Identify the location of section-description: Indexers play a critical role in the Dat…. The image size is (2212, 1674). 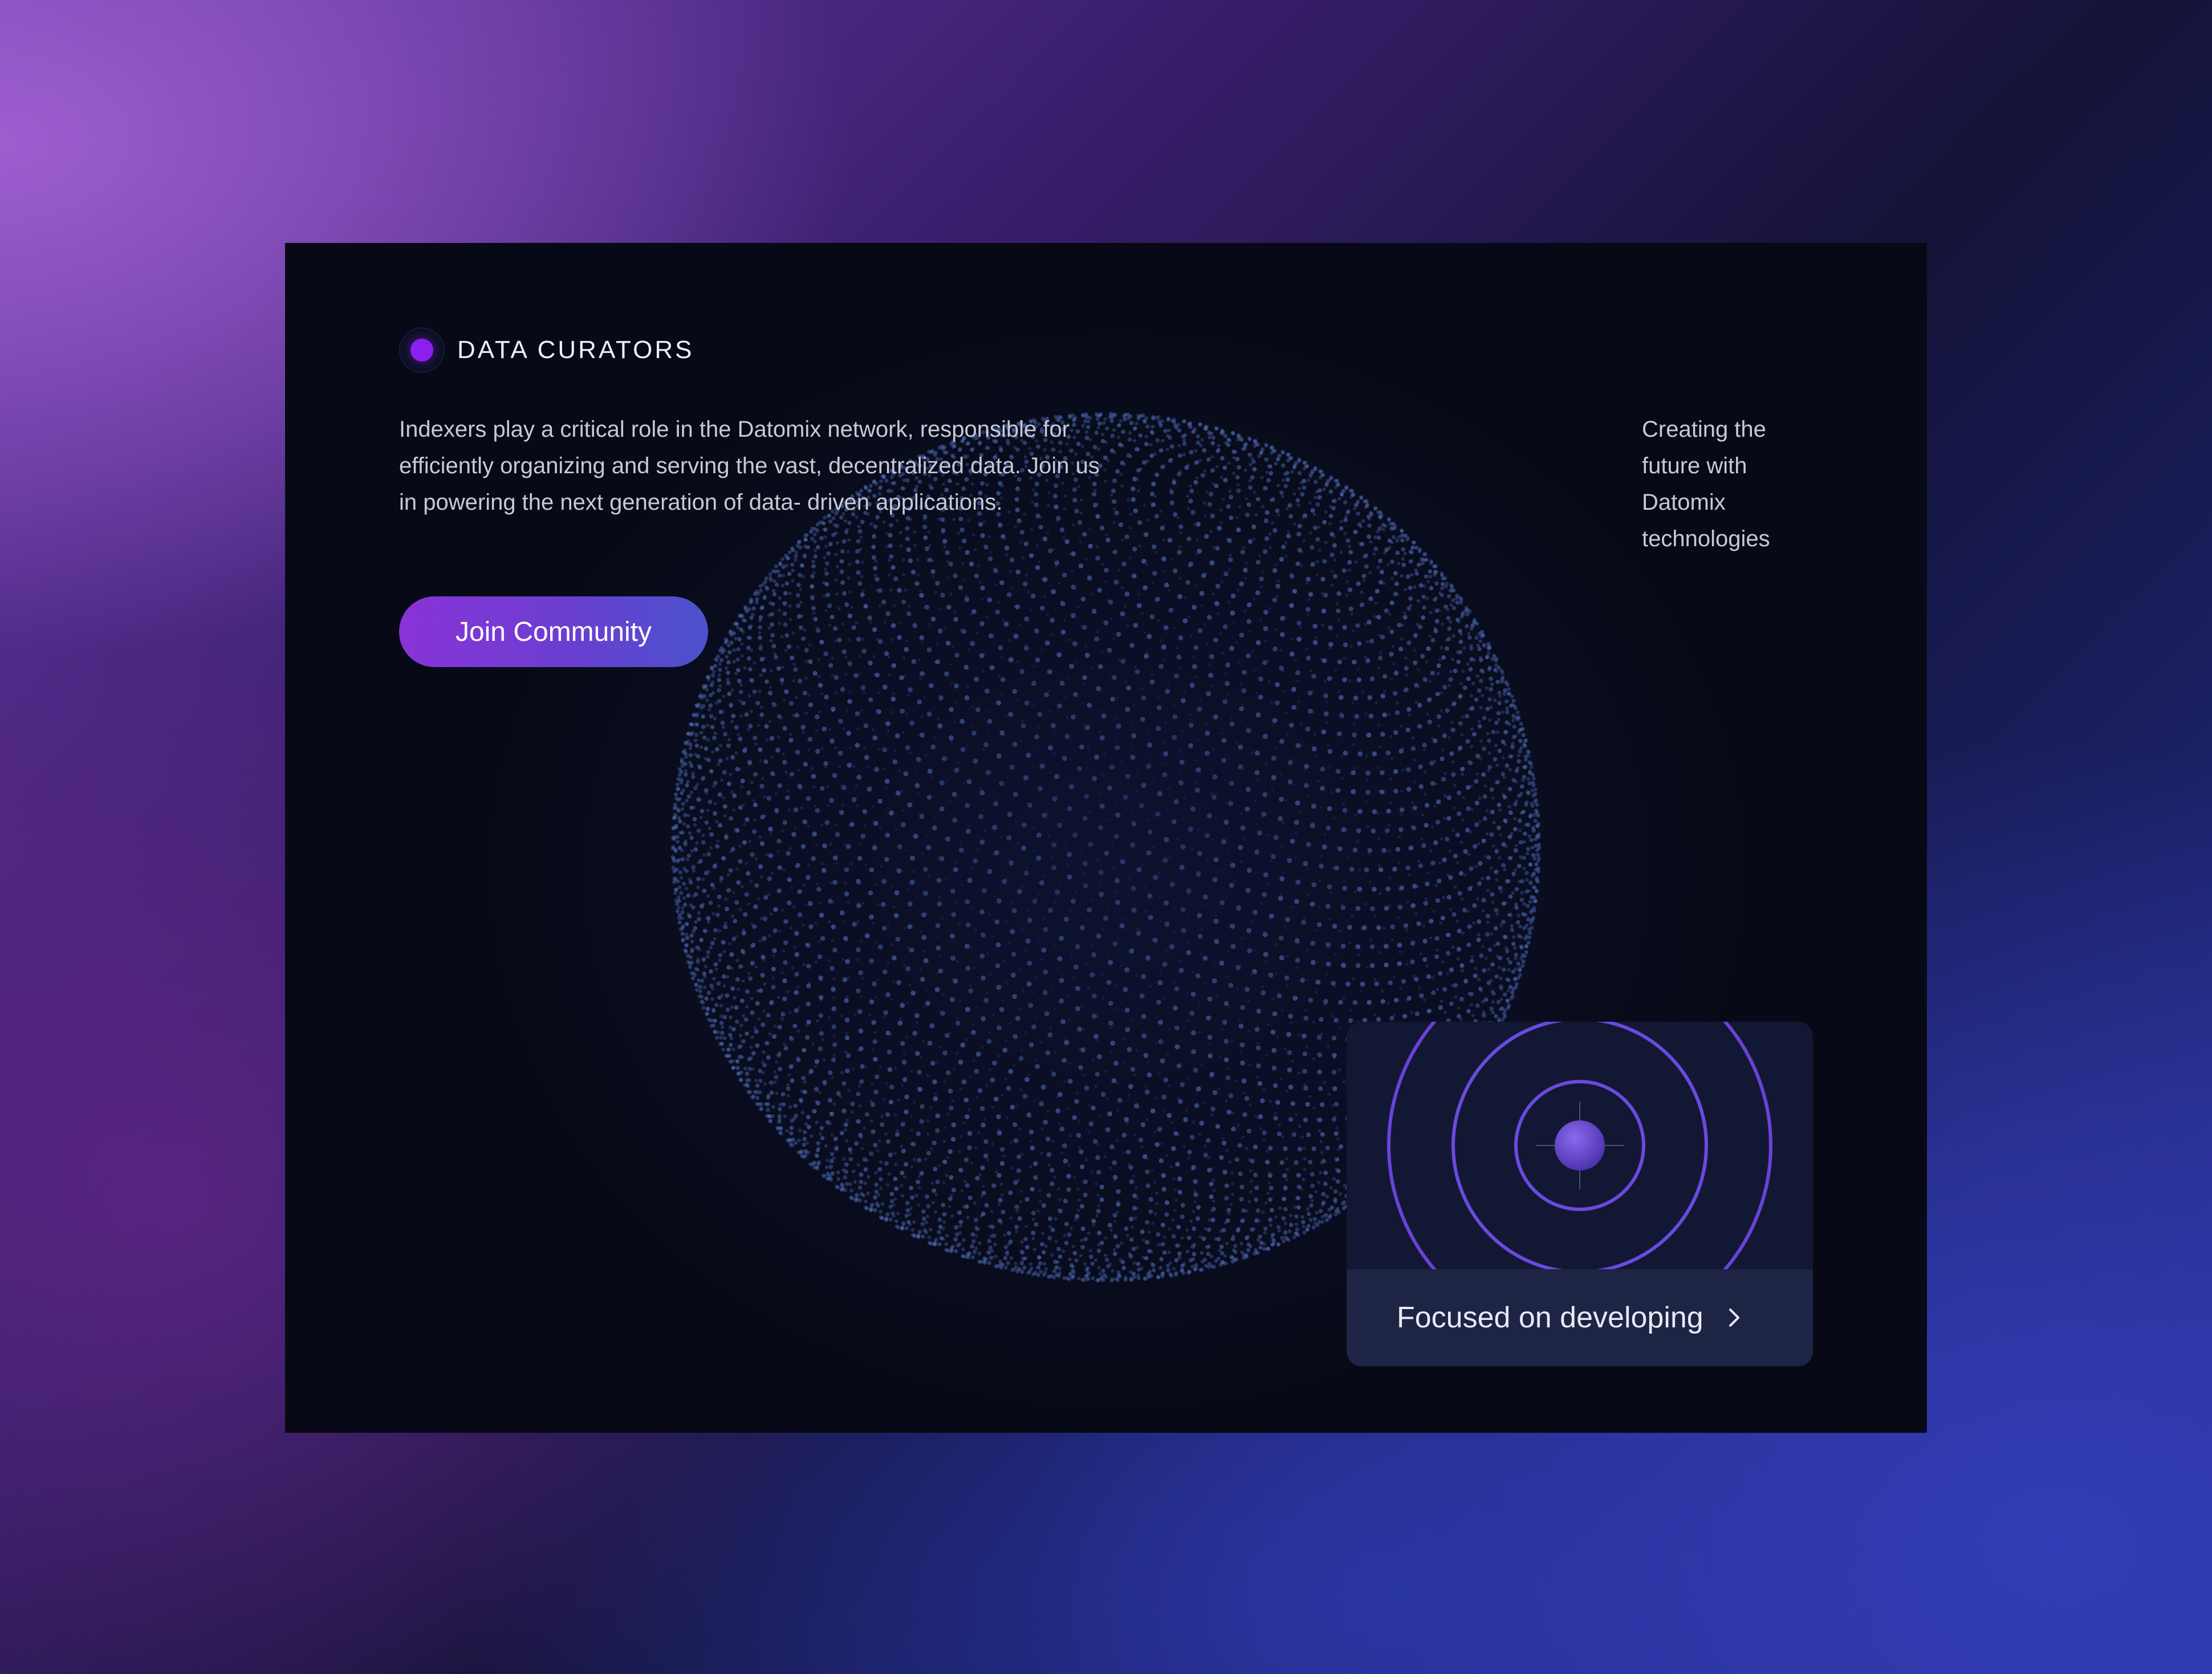
(749, 466).